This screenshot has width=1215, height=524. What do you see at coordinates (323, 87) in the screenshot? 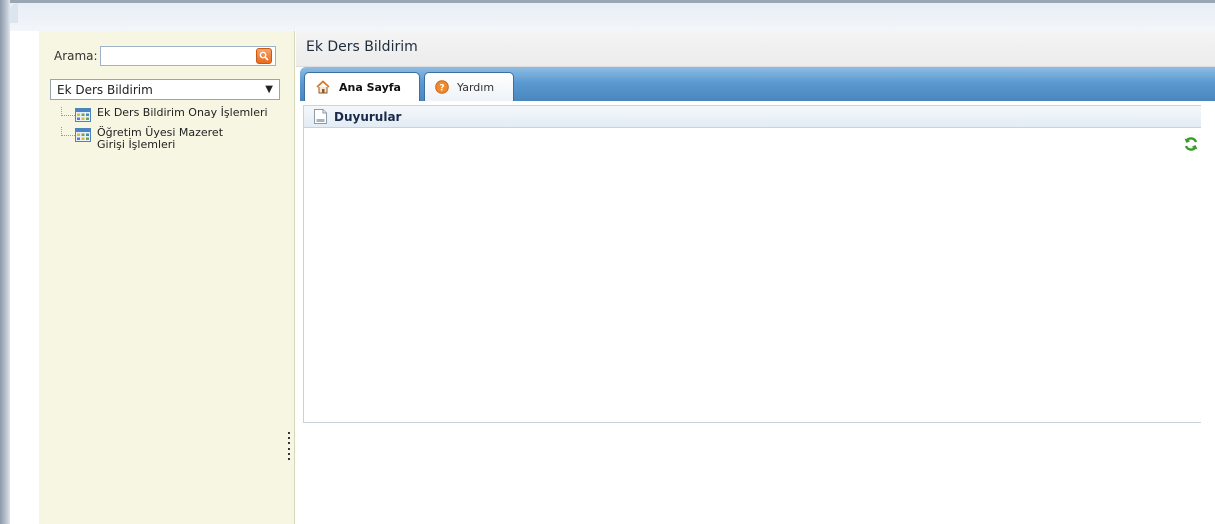
I see `home-icon` at bounding box center [323, 87].